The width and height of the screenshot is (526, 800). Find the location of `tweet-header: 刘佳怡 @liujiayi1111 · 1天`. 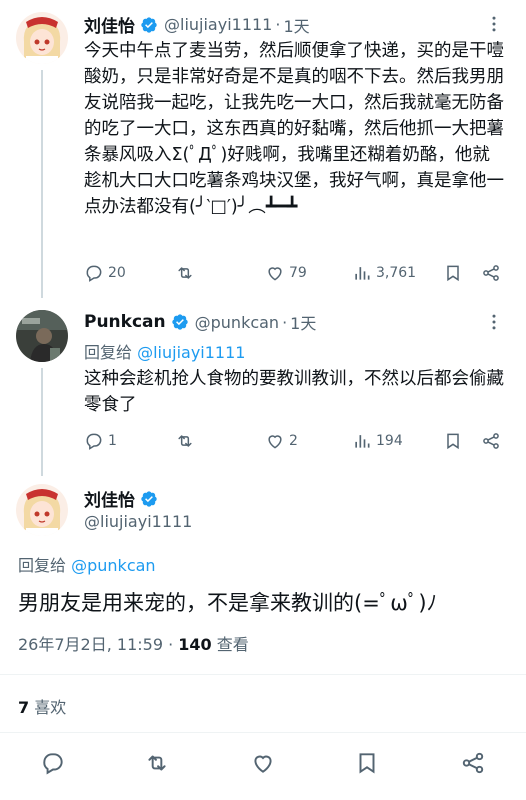

tweet-header: 刘佳怡 @liujiayi1111 · 1天 is located at coordinates (197, 24).